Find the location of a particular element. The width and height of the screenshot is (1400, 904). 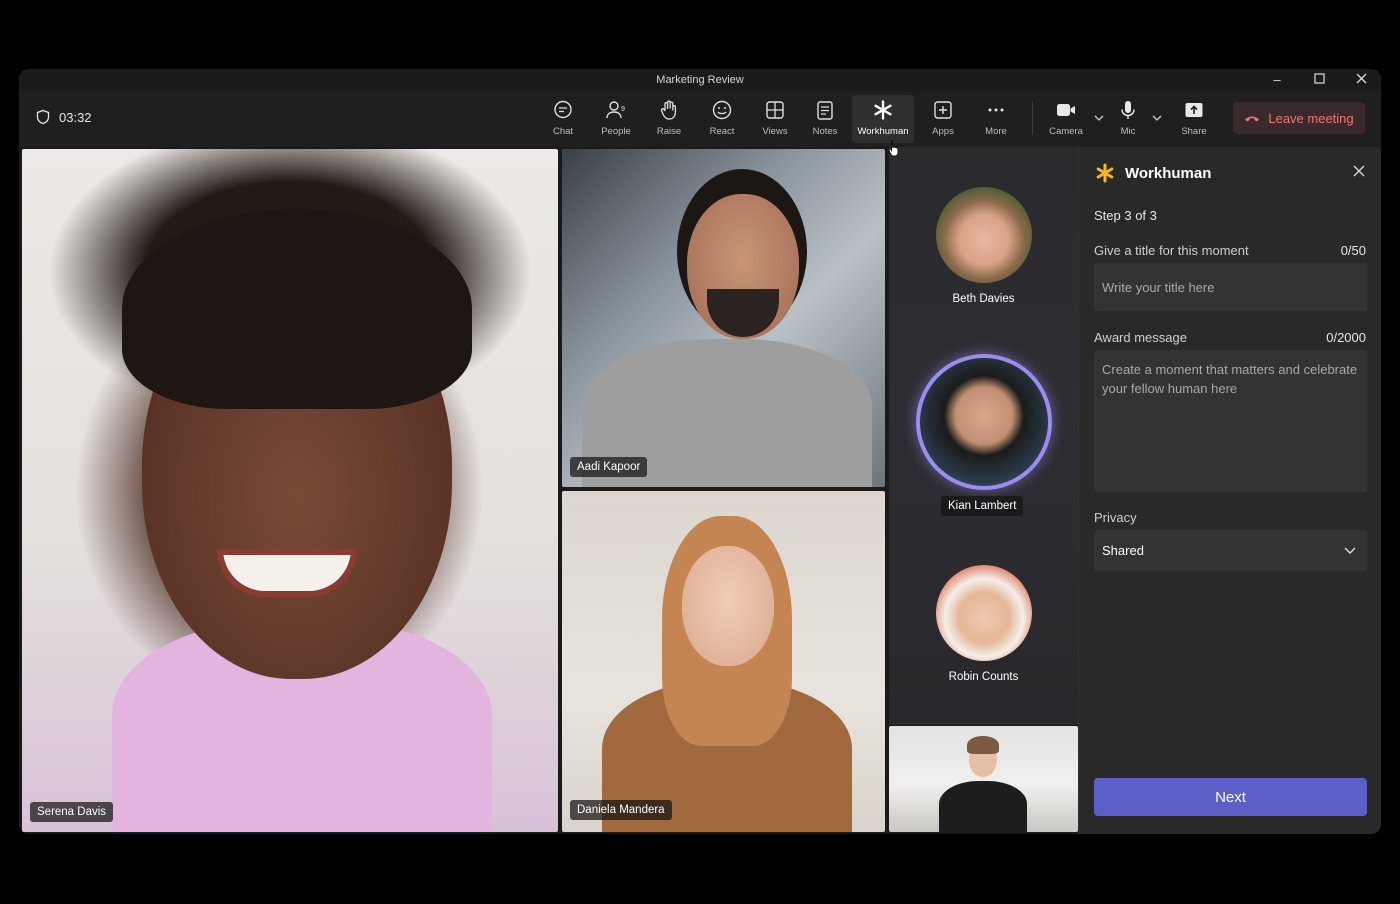

title-input: Write your title here is located at coordinates (1230, 287).